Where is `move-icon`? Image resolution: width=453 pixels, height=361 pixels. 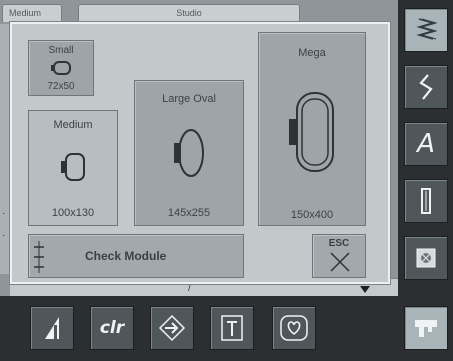
move-icon is located at coordinates (172, 328).